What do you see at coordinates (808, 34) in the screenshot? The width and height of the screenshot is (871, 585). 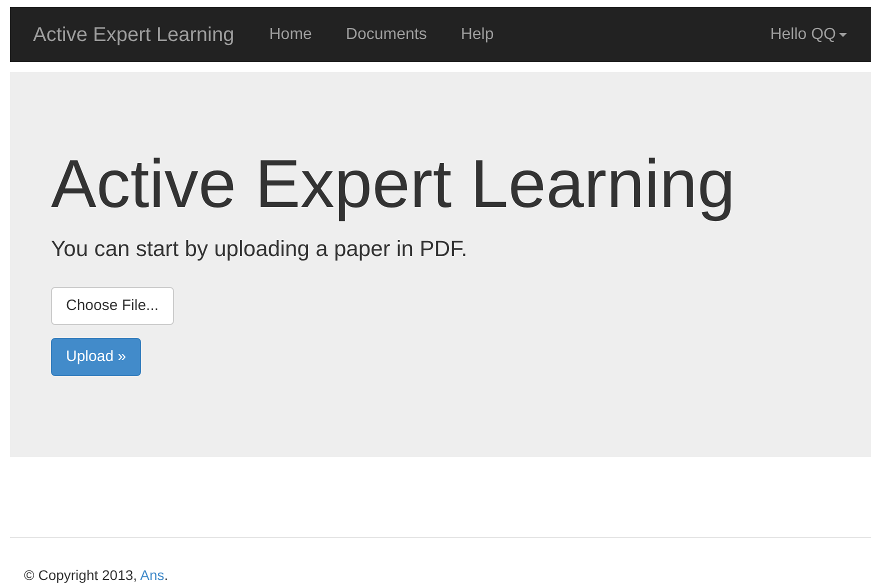 I see `user-menu: Hello QQ` at bounding box center [808, 34].